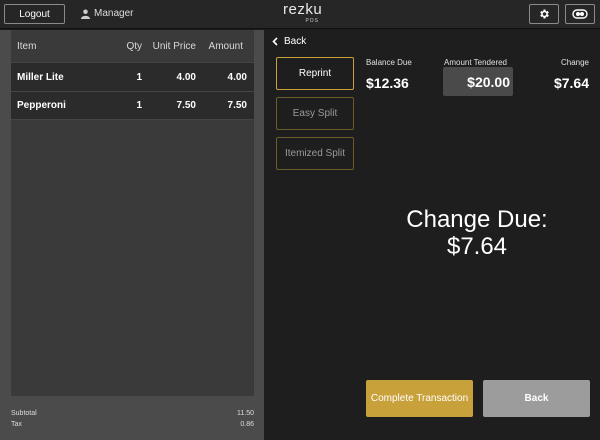  I want to click on subtotal-value: 11.50, so click(245, 413).